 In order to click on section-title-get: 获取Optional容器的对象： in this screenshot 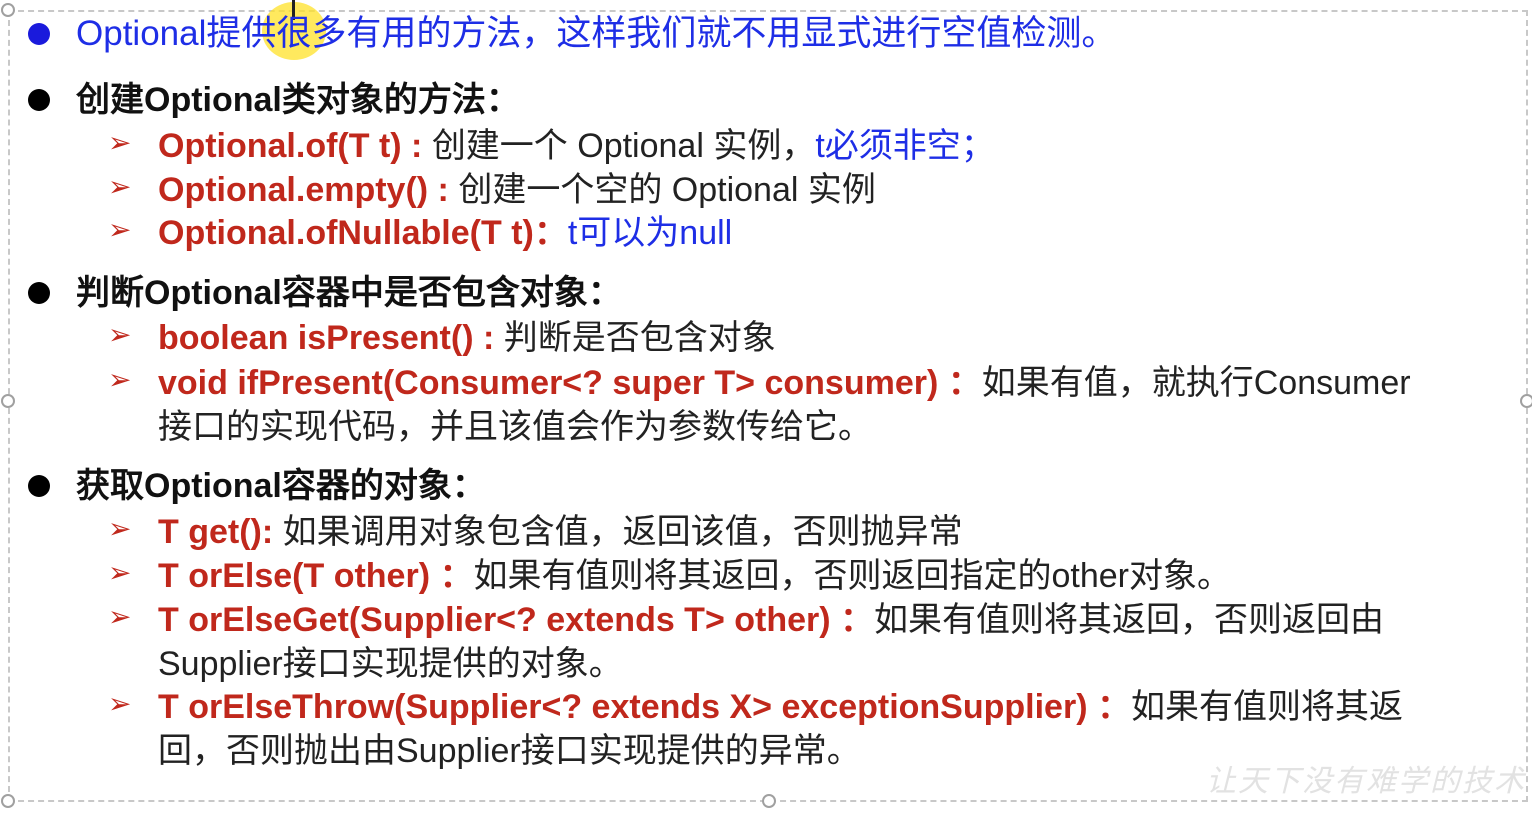, I will do `click(281, 486)`.